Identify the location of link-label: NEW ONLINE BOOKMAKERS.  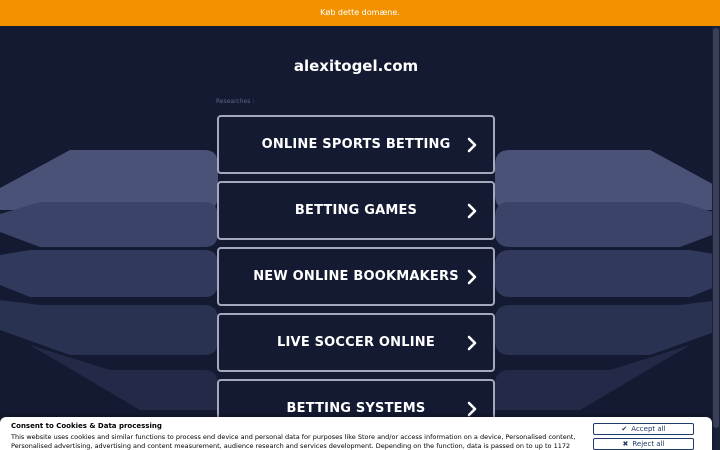
(356, 276).